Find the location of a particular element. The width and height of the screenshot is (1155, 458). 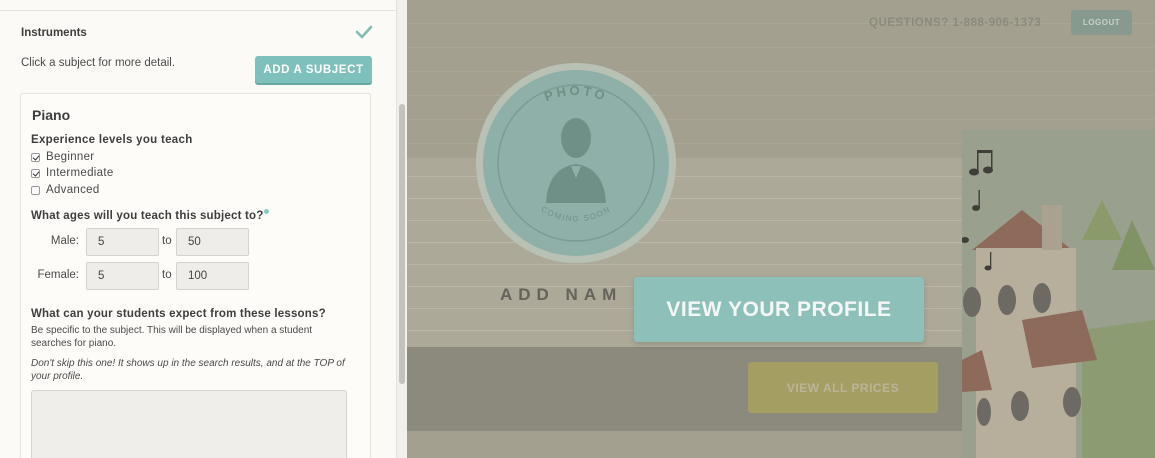

panel-scrollbar is located at coordinates (401, 229).